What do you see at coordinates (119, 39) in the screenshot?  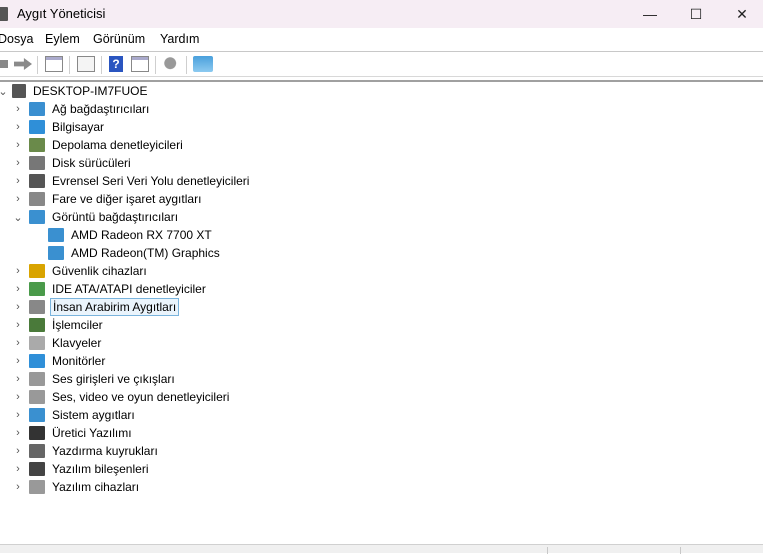 I see `menu-view: Görünüm` at bounding box center [119, 39].